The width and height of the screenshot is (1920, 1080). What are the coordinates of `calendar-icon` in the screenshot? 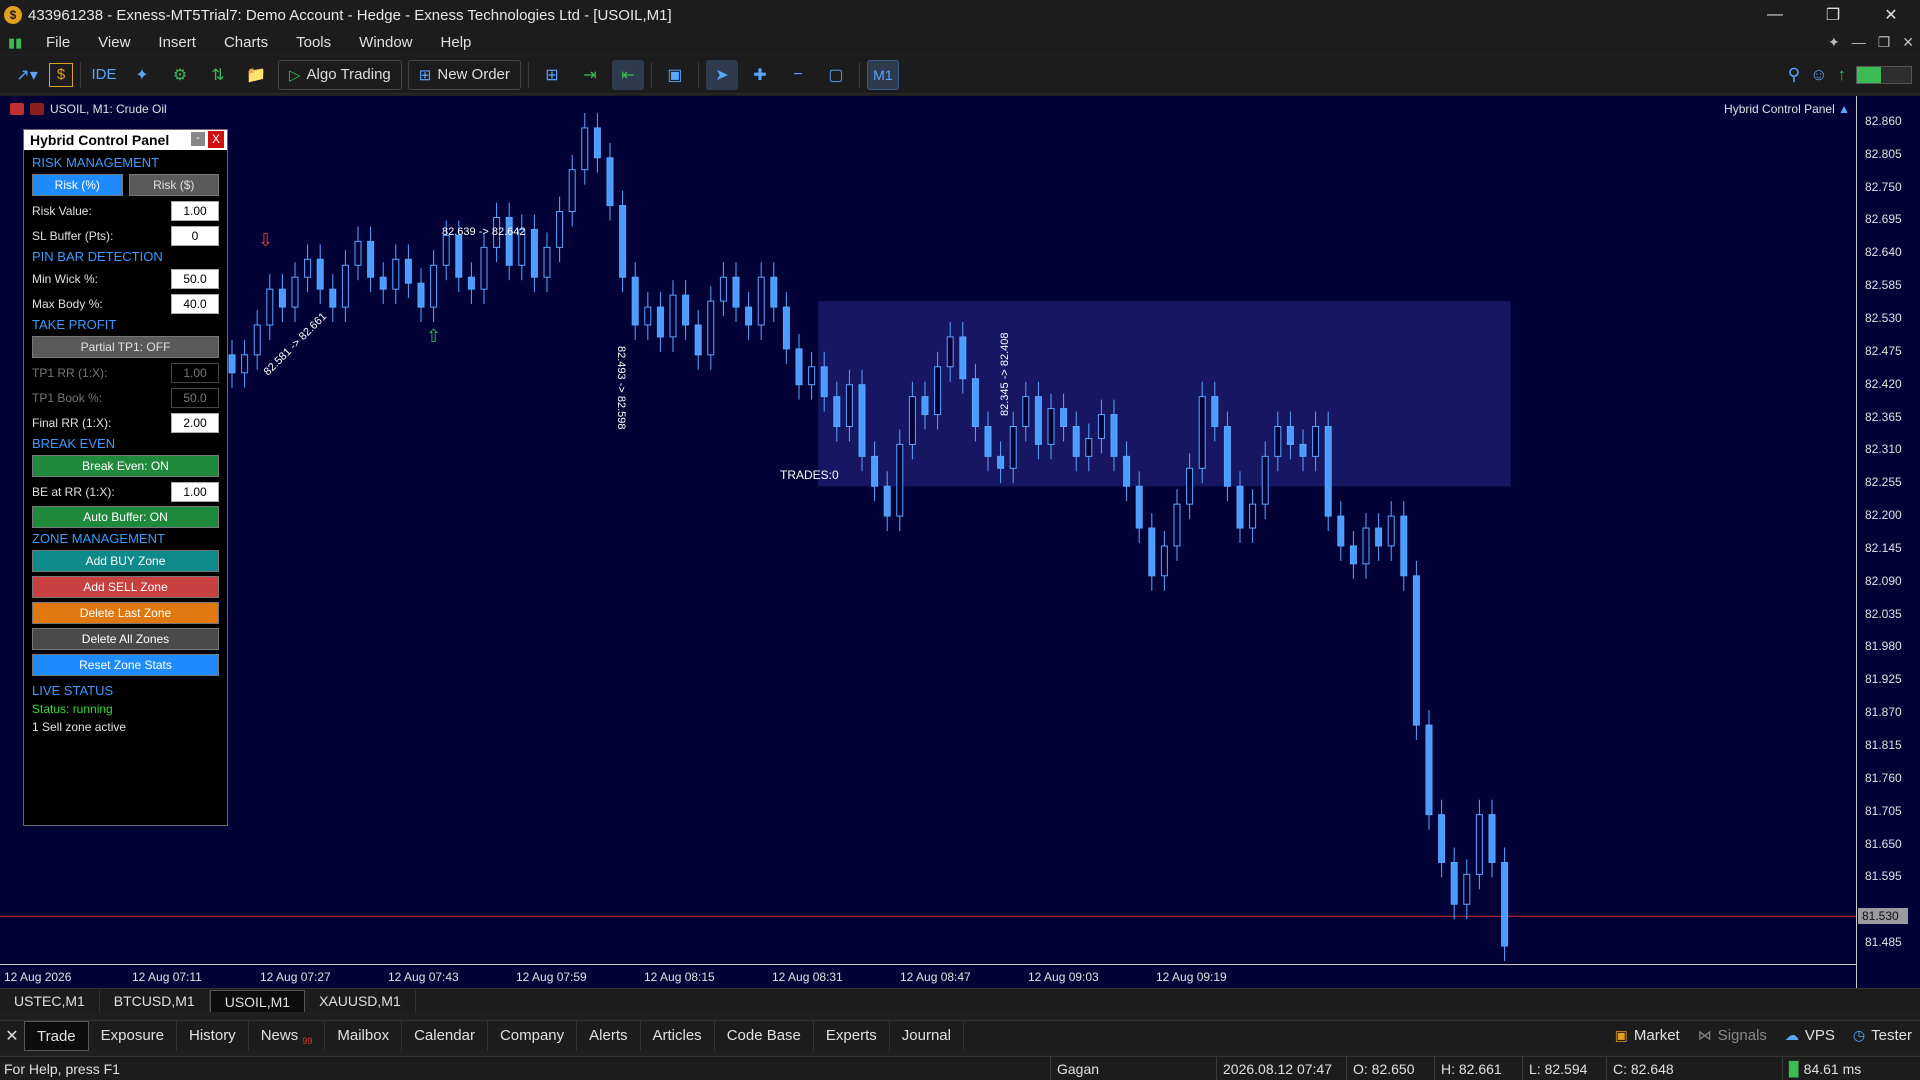 It's located at (37, 109).